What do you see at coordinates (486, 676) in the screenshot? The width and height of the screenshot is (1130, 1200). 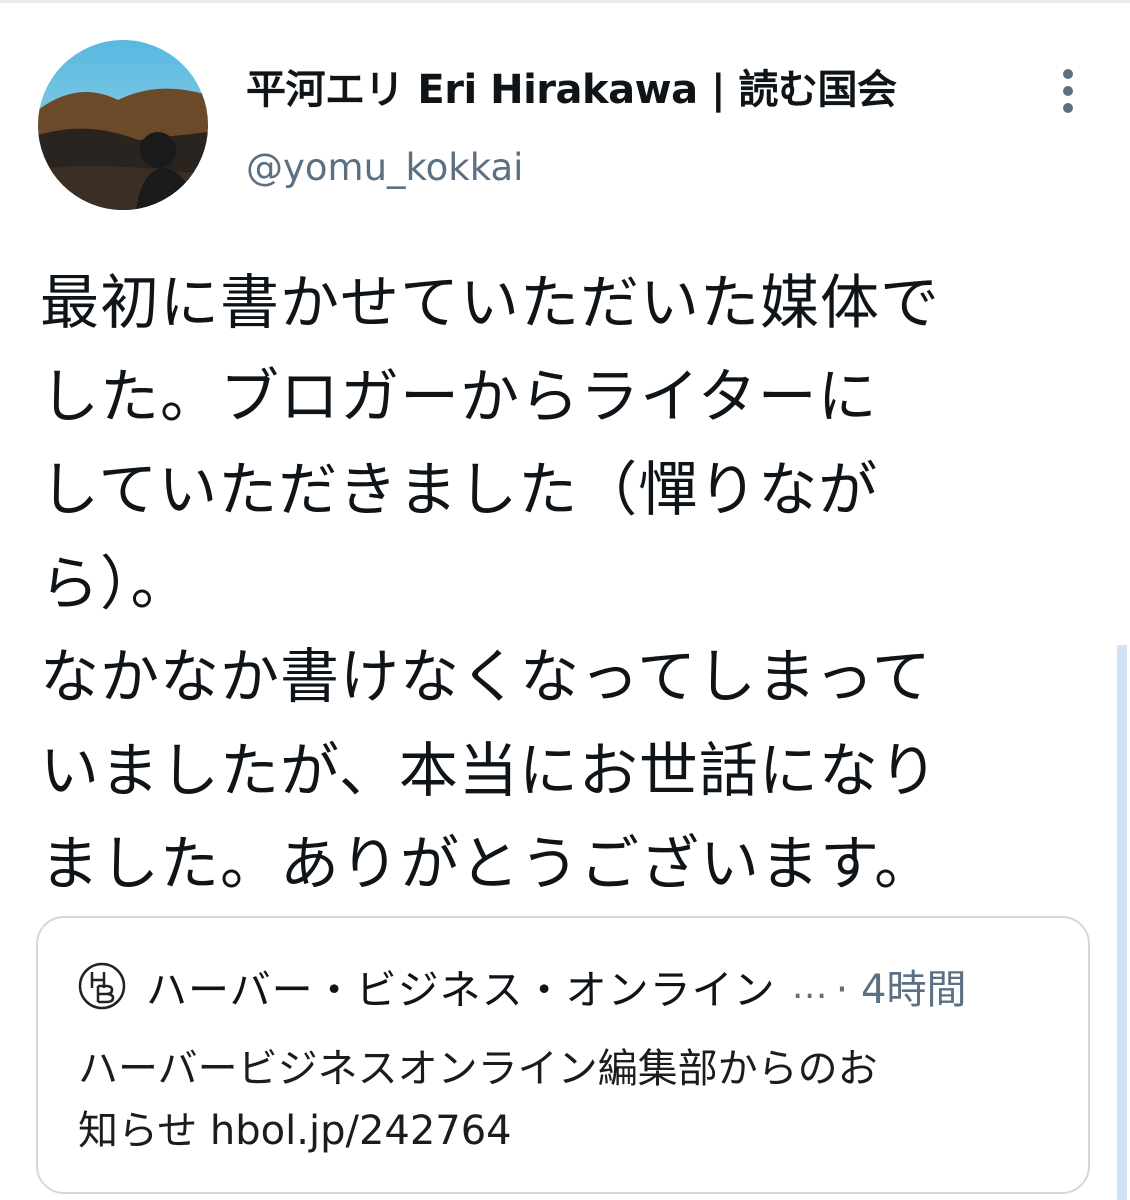 I see `tweet-text-line: なかなか書けなくなってしまって` at bounding box center [486, 676].